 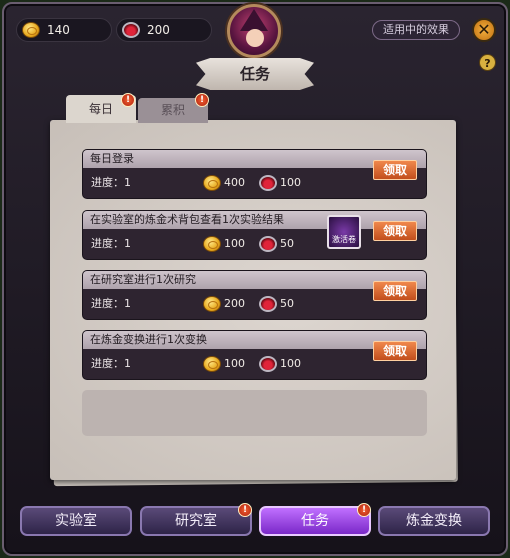 I want to click on page-title: 任务, so click(x=255, y=74).